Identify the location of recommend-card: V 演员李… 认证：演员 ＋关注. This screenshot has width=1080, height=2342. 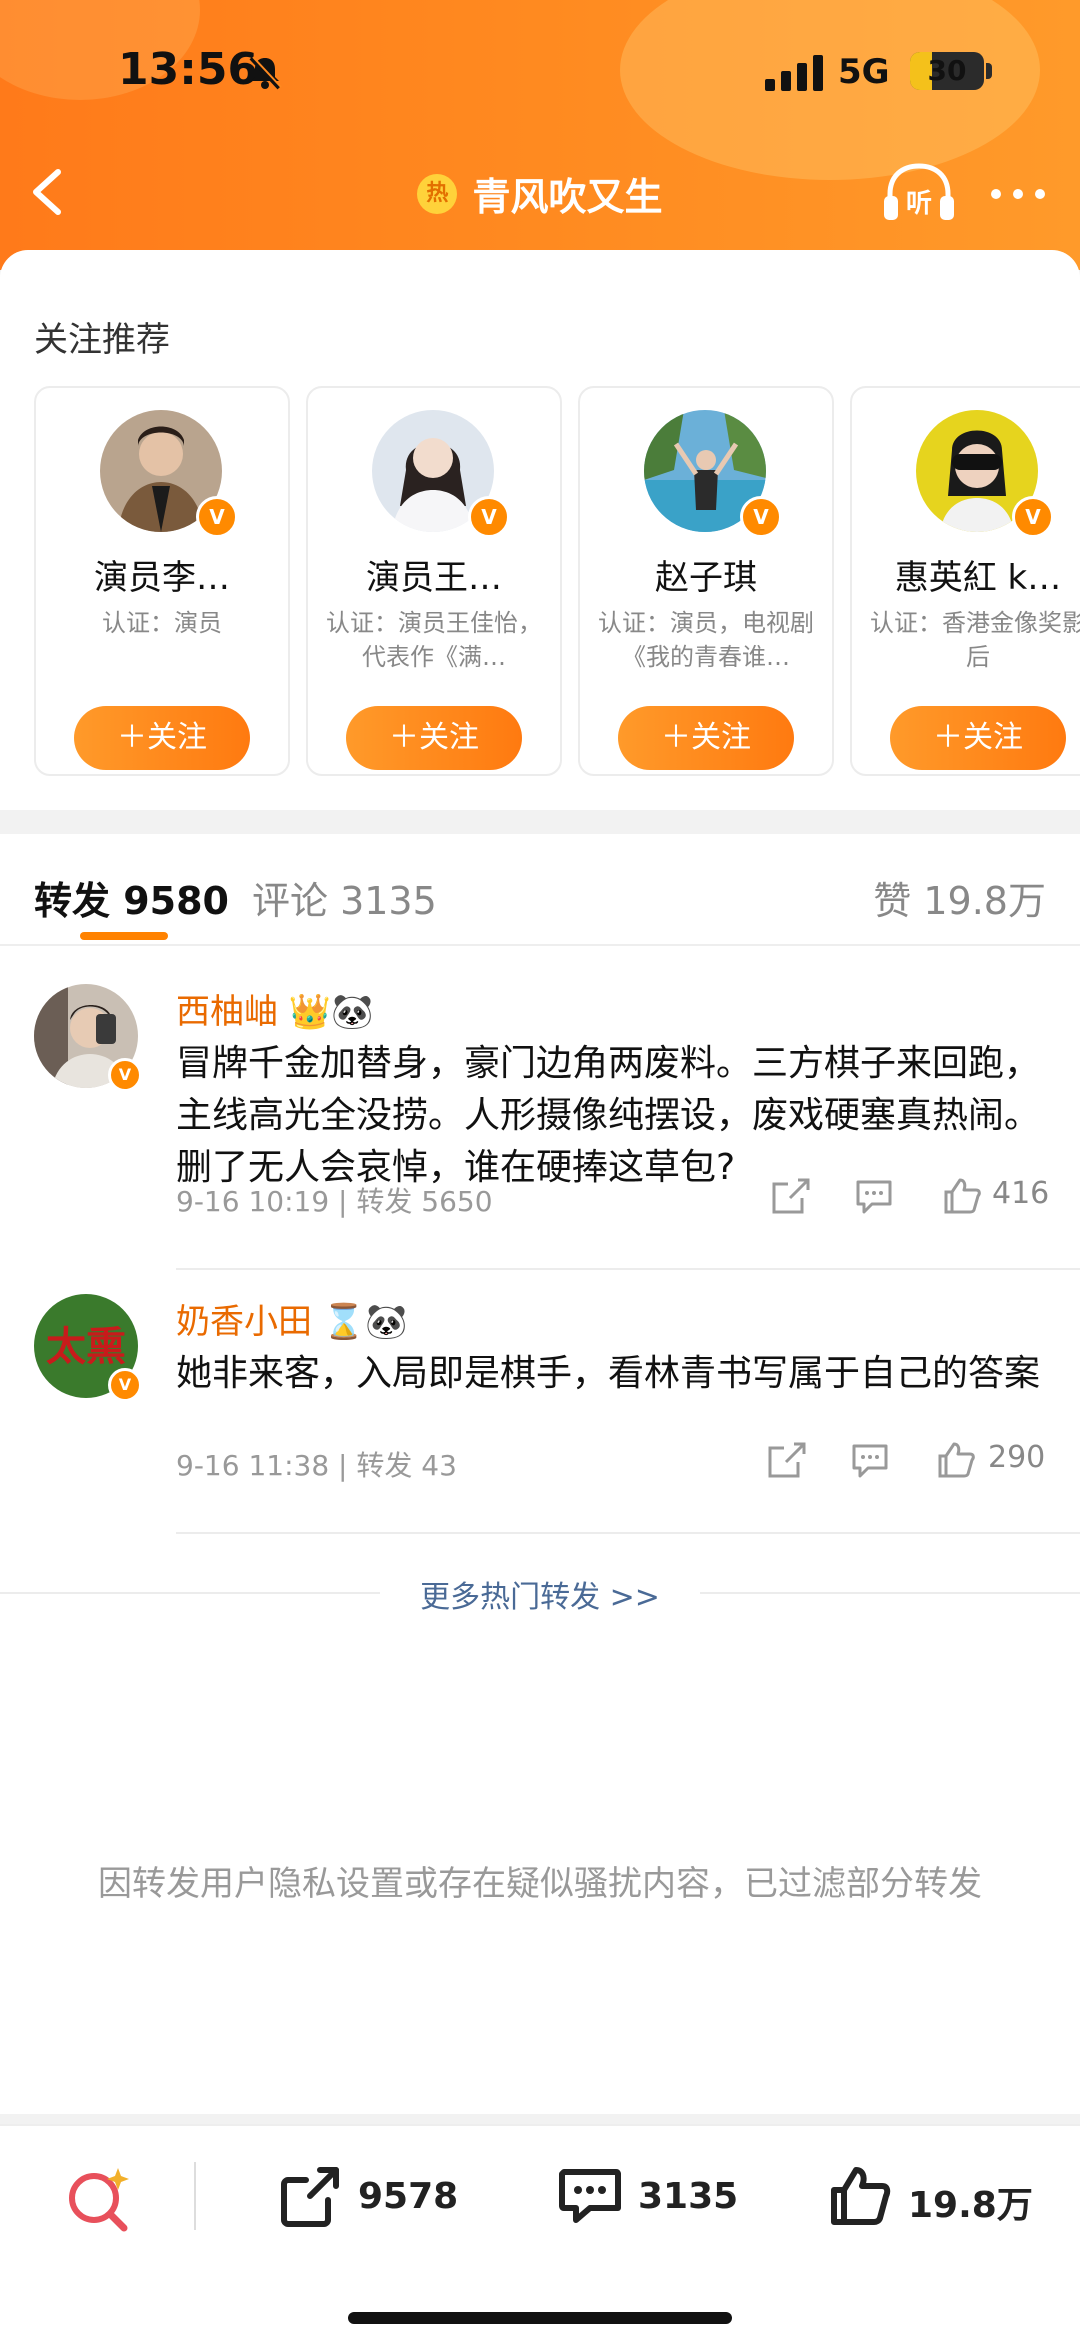
(162, 581).